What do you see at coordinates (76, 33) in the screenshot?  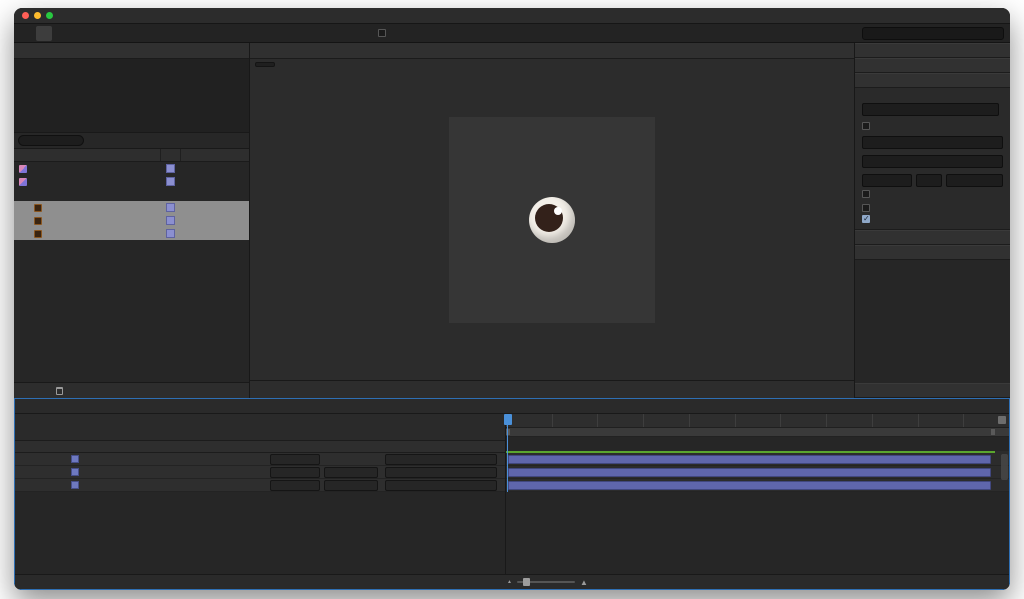 I see `zoom-tool` at bounding box center [76, 33].